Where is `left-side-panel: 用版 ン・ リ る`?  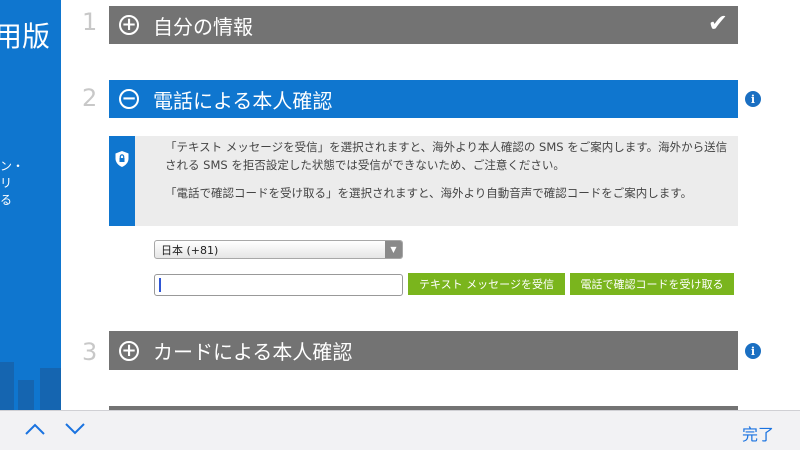
left-side-panel: 用版 ン・ リ る is located at coordinates (30, 205).